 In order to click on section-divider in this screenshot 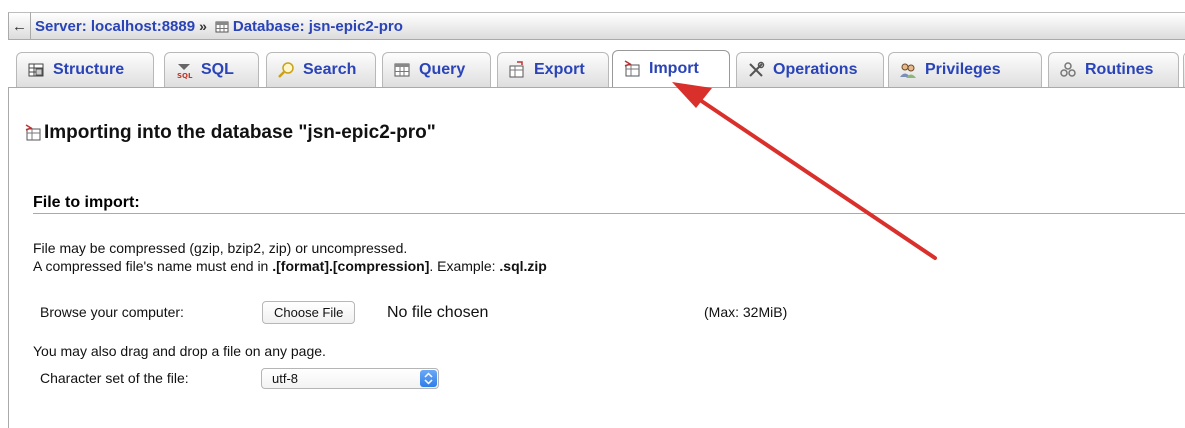, I will do `click(609, 213)`.